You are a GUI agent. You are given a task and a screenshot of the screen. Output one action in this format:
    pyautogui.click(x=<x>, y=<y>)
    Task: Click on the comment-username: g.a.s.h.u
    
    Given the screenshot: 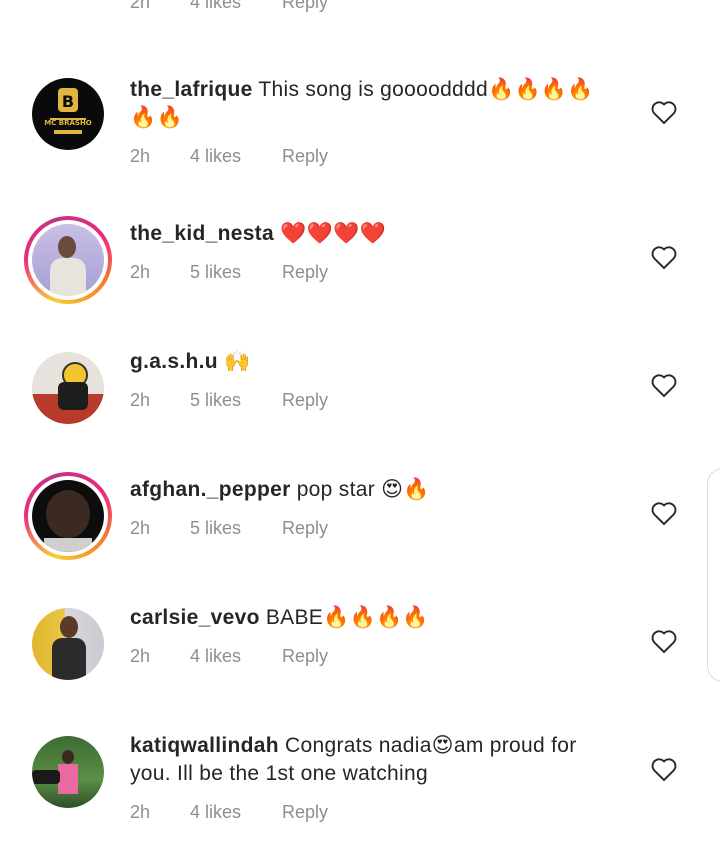 What is the action you would take?
    pyautogui.click(x=174, y=361)
    